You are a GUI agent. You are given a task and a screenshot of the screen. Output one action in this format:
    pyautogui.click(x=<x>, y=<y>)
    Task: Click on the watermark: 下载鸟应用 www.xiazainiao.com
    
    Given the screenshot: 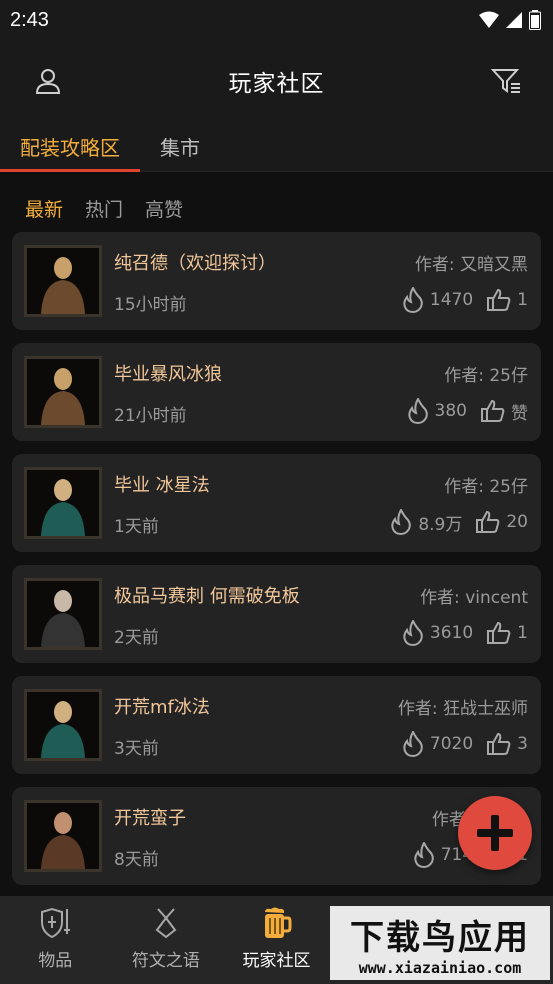 What is the action you would take?
    pyautogui.click(x=440, y=943)
    